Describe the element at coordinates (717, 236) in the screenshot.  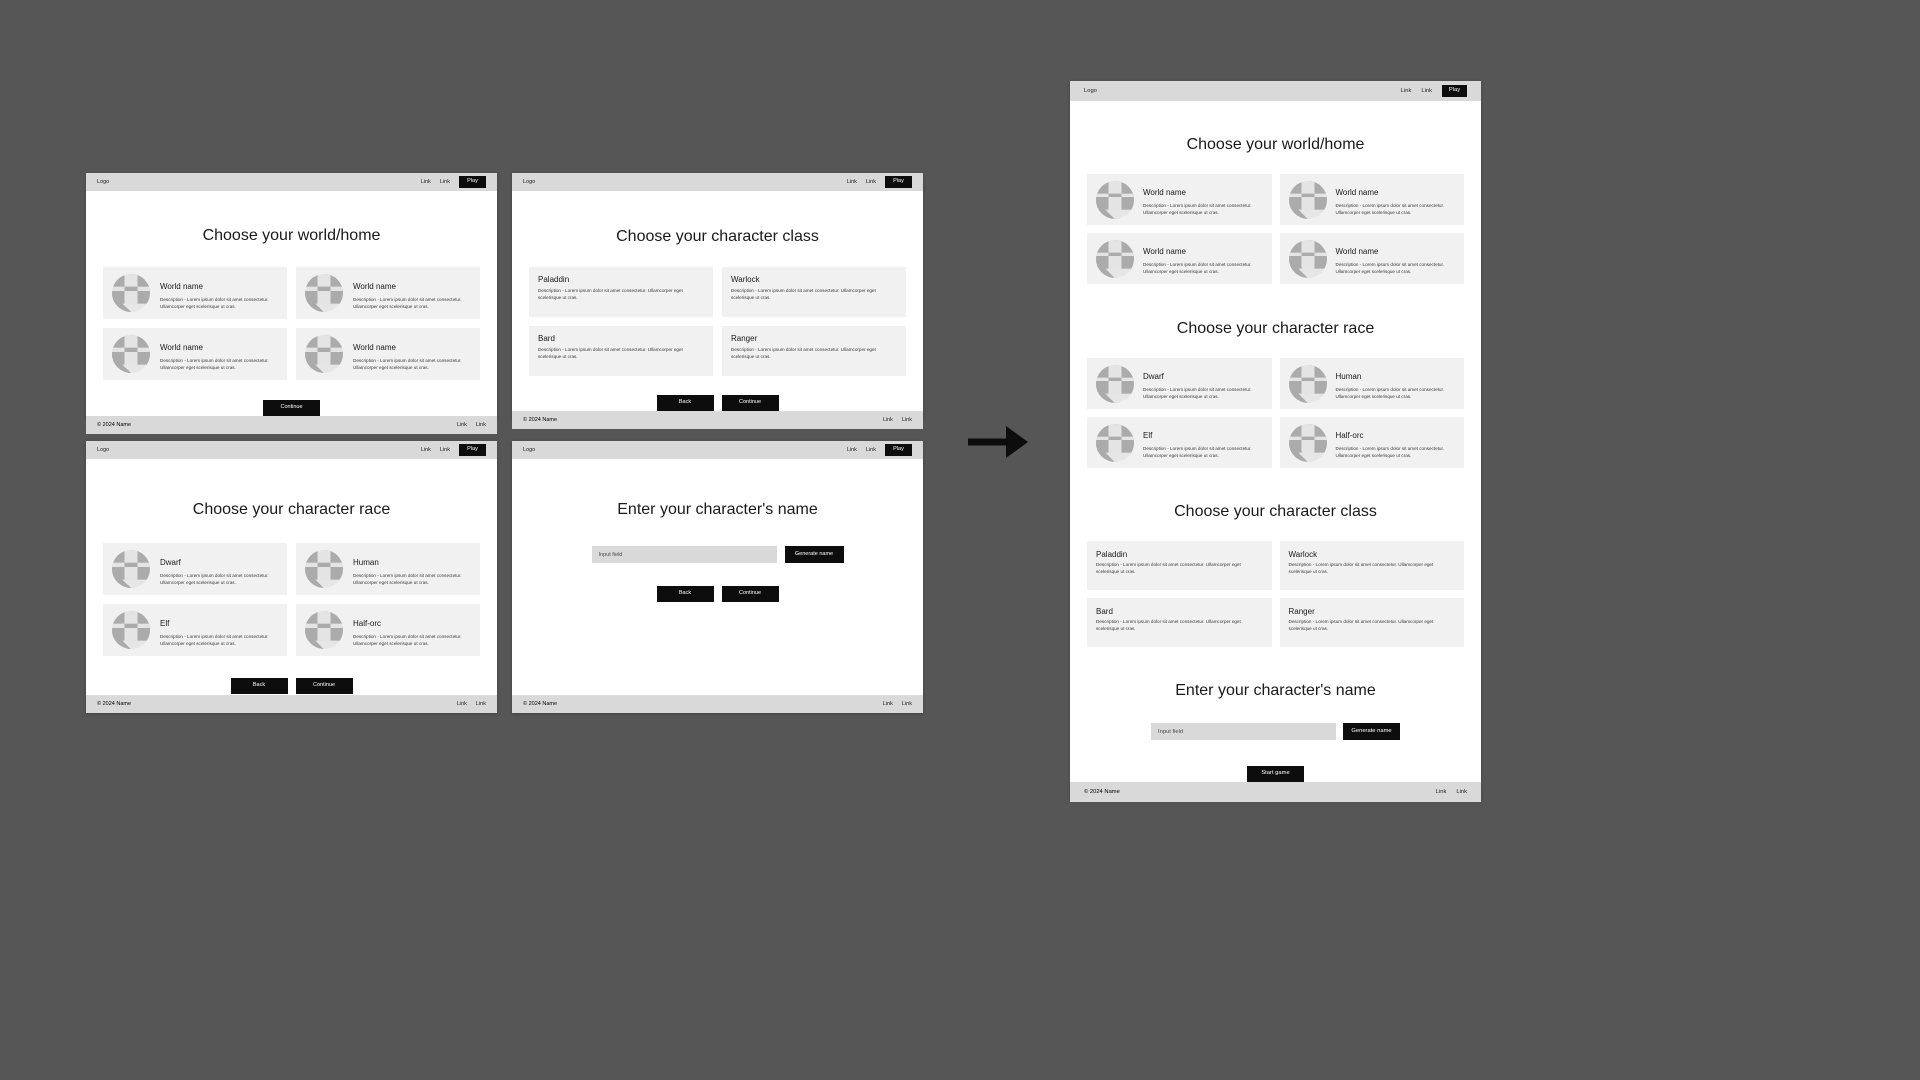
I see `page-title: Choose your character class` at that location.